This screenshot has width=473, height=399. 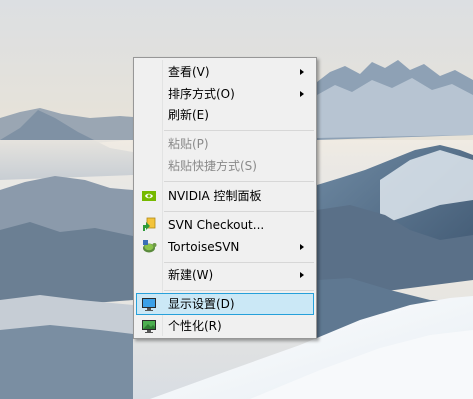 What do you see at coordinates (191, 275) in the screenshot?
I see `menu-item-new-label: 新建(W)` at bounding box center [191, 275].